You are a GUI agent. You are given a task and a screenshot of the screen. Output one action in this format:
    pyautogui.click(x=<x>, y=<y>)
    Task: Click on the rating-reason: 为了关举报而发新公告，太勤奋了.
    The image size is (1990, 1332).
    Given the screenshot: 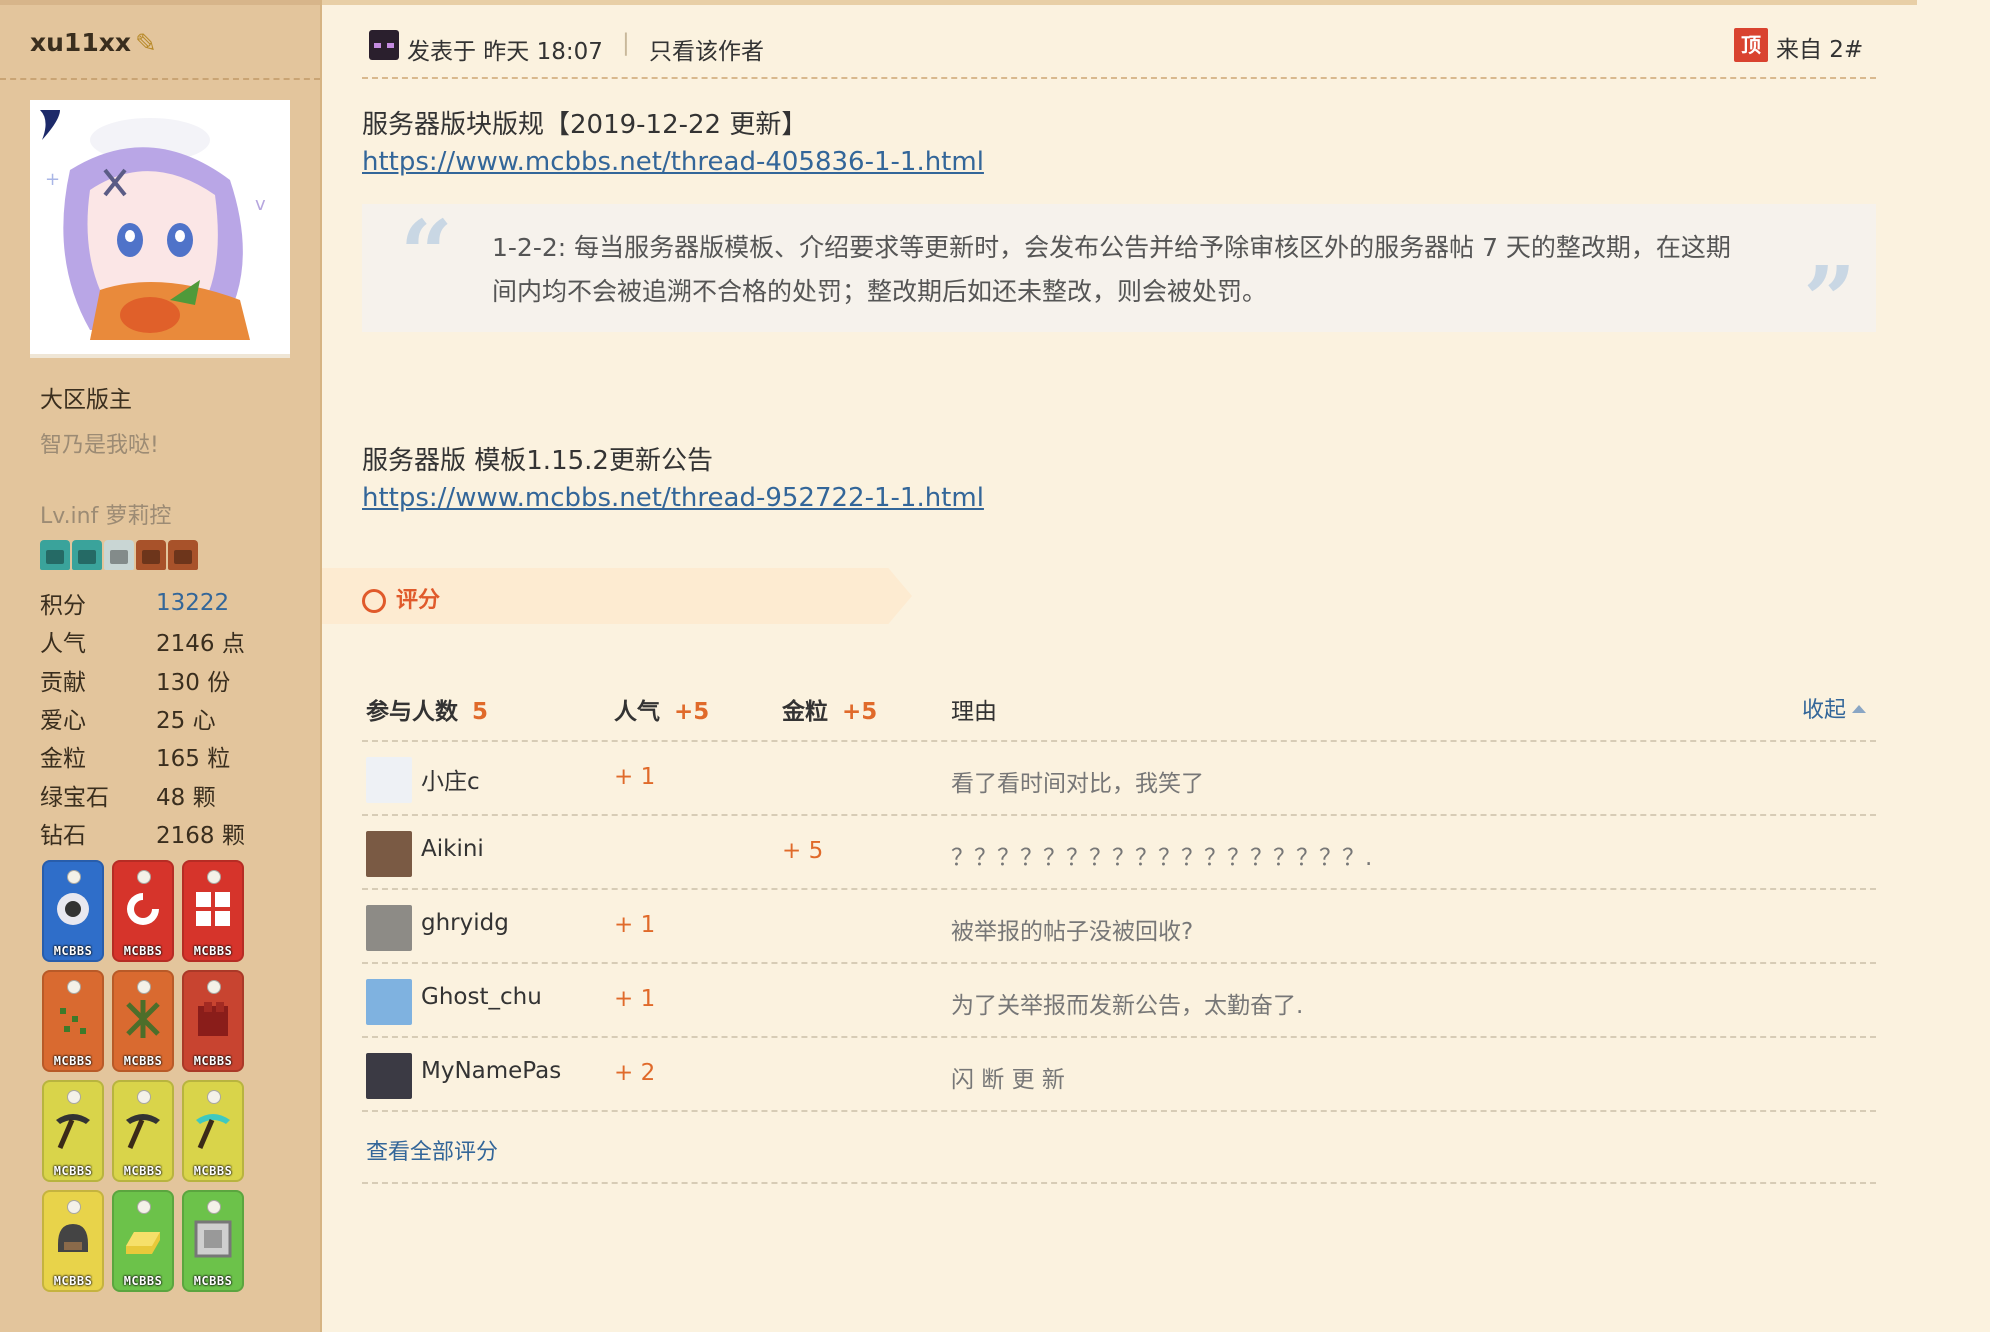 What is the action you would take?
    pyautogui.click(x=1127, y=1006)
    